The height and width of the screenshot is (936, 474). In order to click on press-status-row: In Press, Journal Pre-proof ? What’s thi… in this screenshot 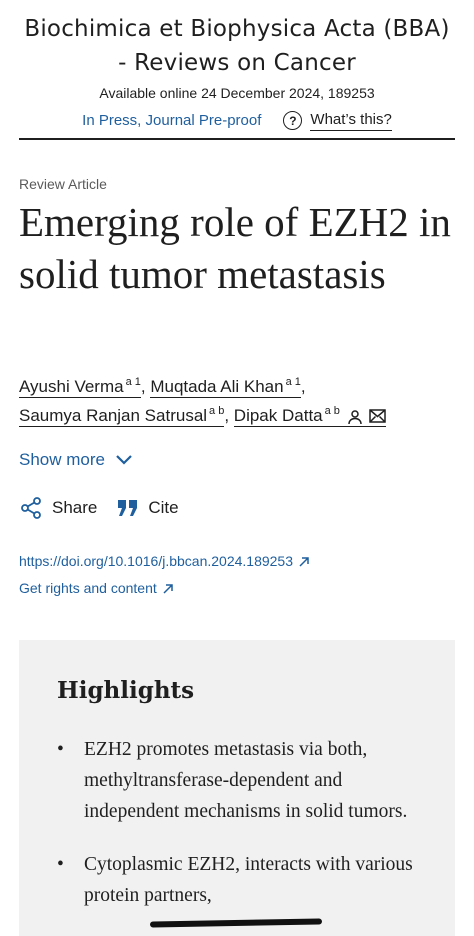, I will do `click(237, 120)`.